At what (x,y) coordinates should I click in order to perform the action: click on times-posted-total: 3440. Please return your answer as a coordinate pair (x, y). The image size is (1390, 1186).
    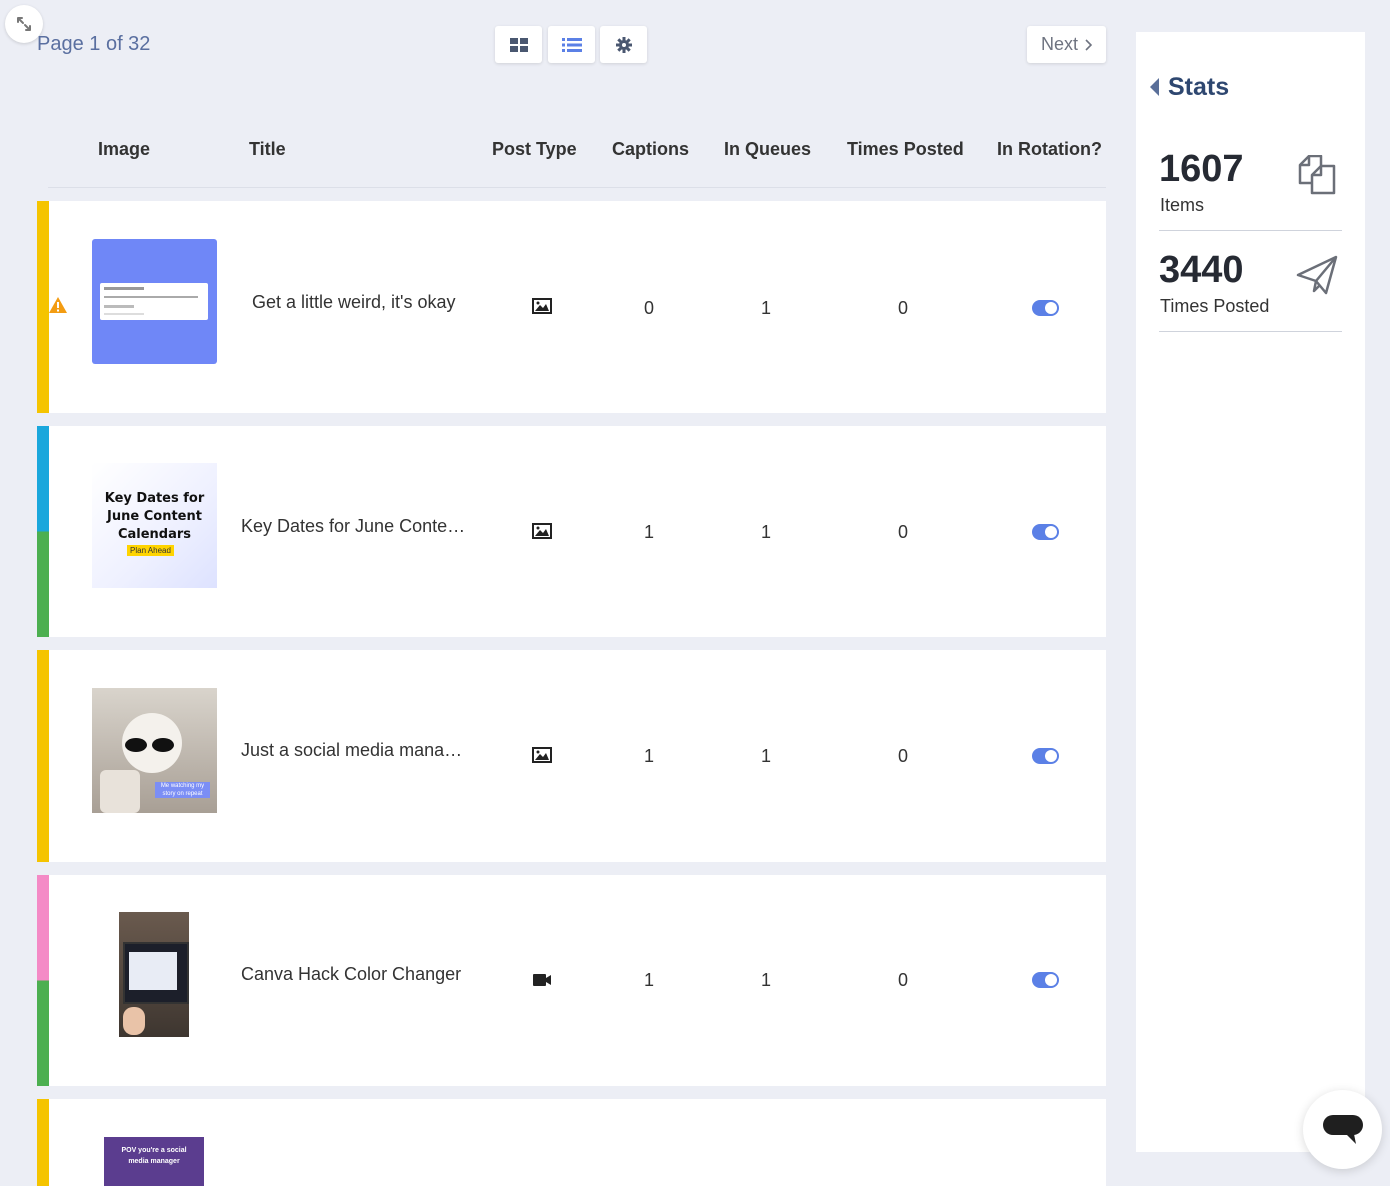
    Looking at the image, I should click on (1201, 270).